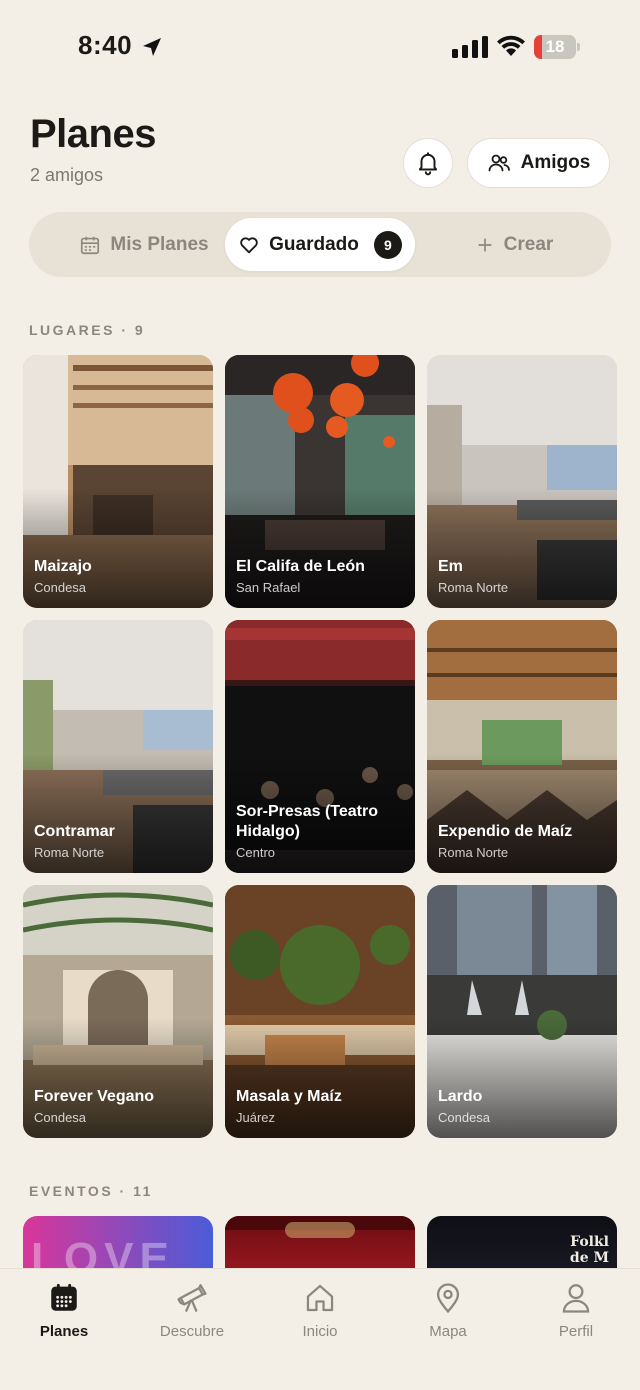  What do you see at coordinates (505, 831) in the screenshot?
I see `place-name: Expendio de Maíz` at bounding box center [505, 831].